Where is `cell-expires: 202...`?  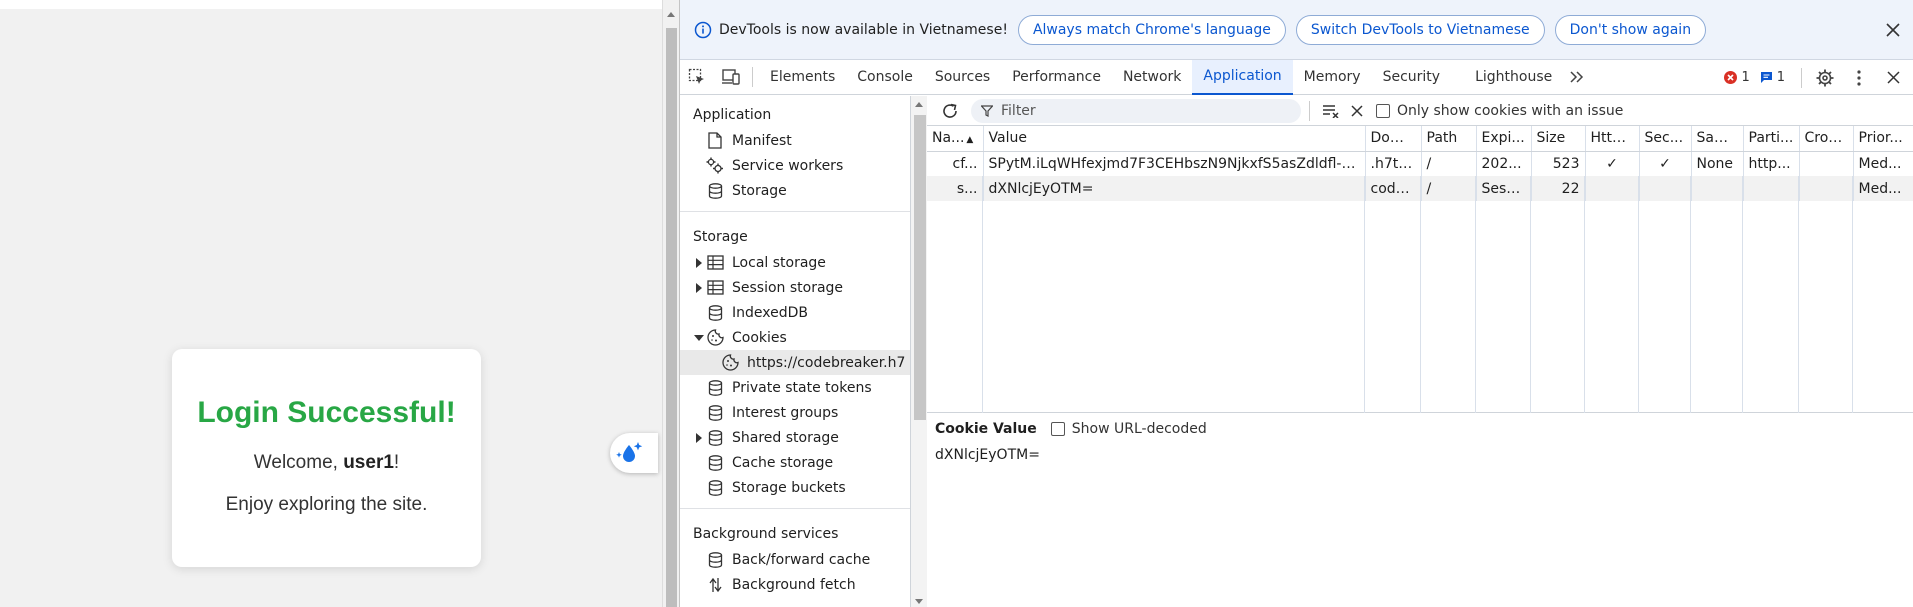
cell-expires: 202... is located at coordinates (1504, 163).